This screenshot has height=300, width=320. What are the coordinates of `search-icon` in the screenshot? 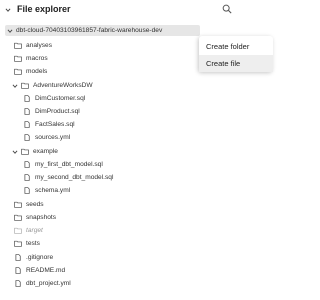 It's located at (227, 9).